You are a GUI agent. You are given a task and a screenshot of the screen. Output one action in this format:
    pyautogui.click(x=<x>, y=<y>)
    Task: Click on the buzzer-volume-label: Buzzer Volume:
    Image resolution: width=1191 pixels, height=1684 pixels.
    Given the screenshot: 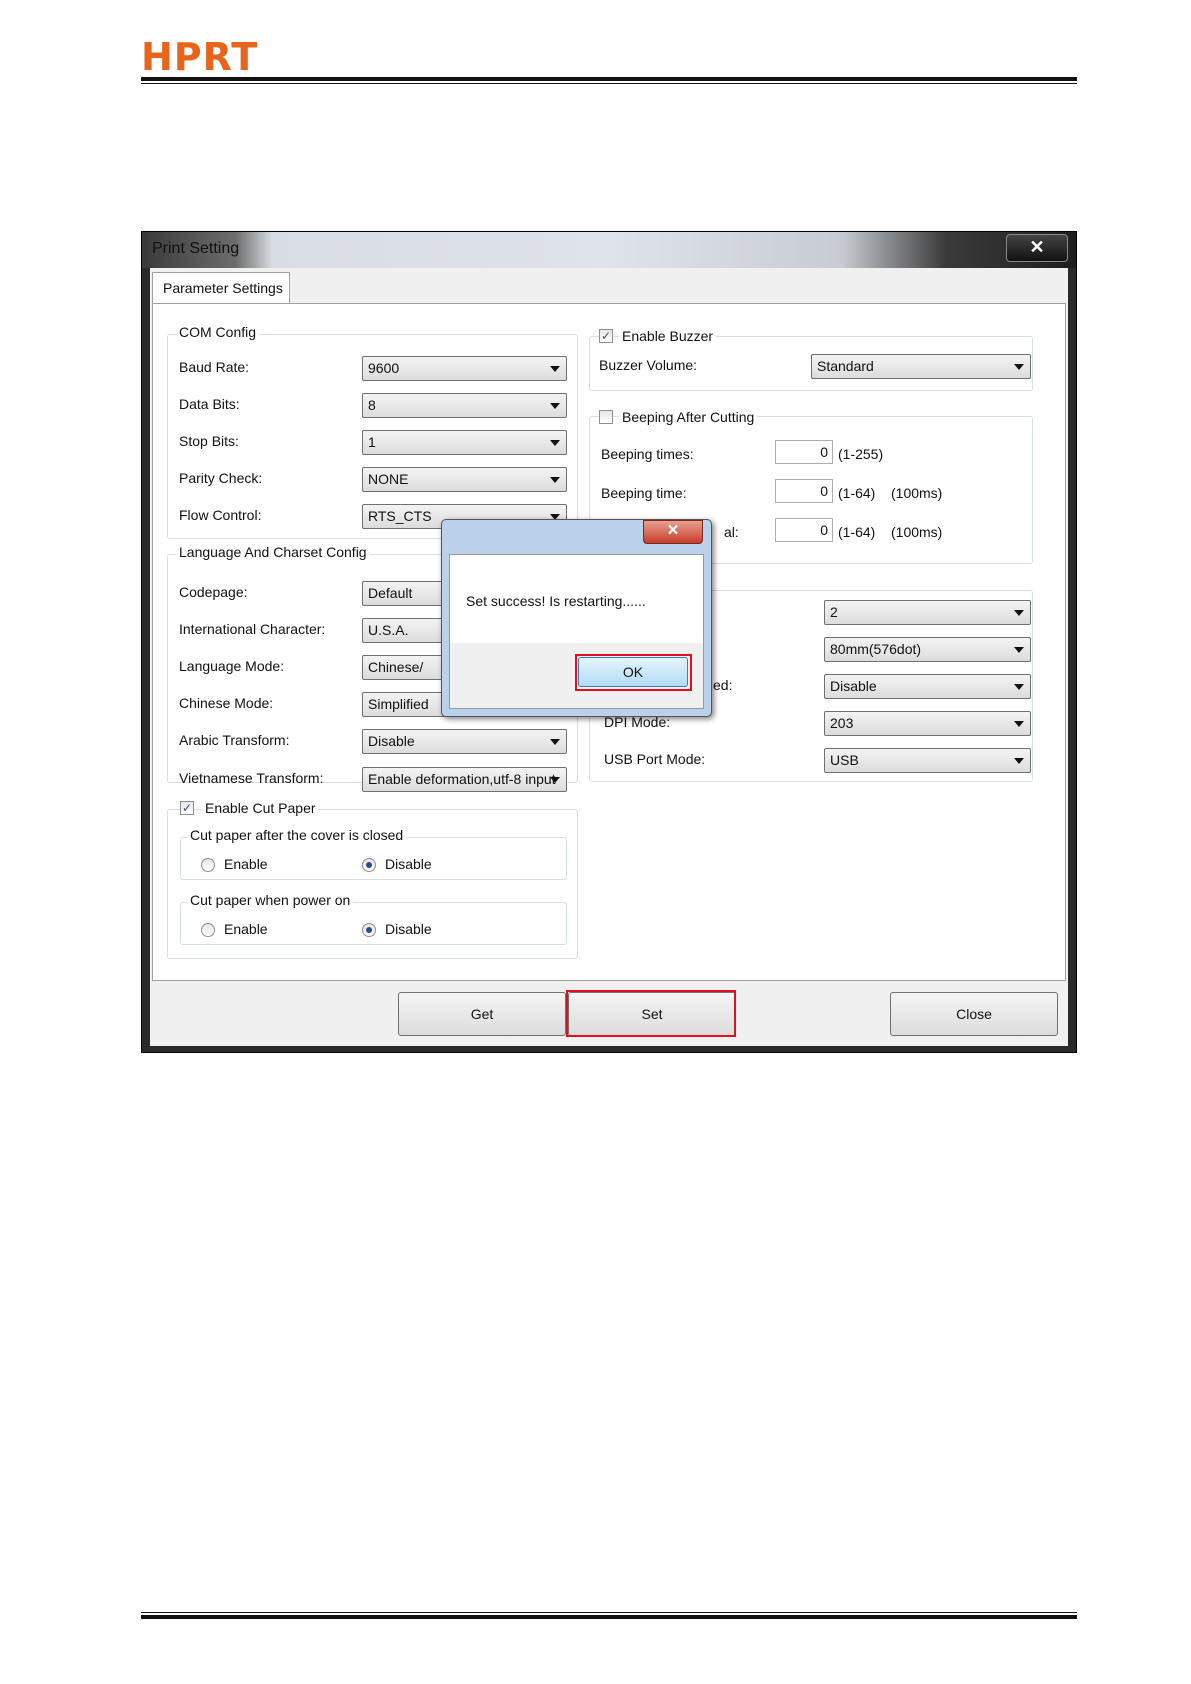 What is the action you would take?
    pyautogui.click(x=648, y=365)
    